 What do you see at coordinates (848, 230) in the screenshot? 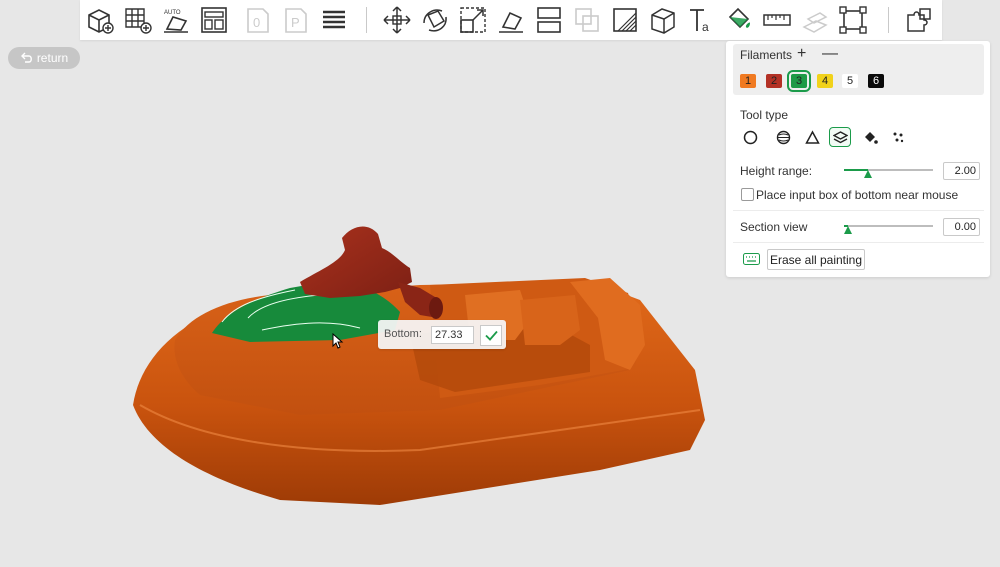
I see `section-view-slider-thumb` at bounding box center [848, 230].